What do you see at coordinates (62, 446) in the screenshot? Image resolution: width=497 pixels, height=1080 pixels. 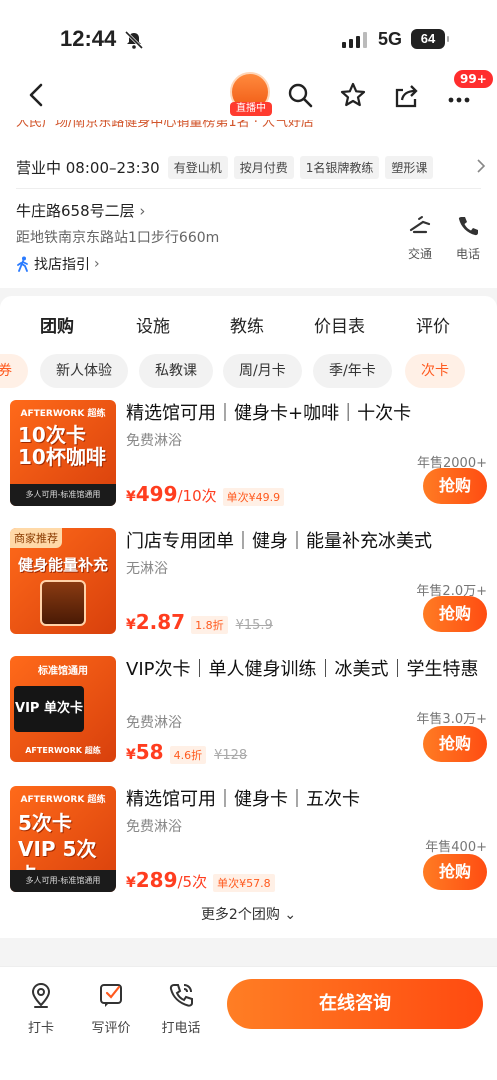 I see `deal-image-text: 10次卡 10杯咖啡` at bounding box center [62, 446].